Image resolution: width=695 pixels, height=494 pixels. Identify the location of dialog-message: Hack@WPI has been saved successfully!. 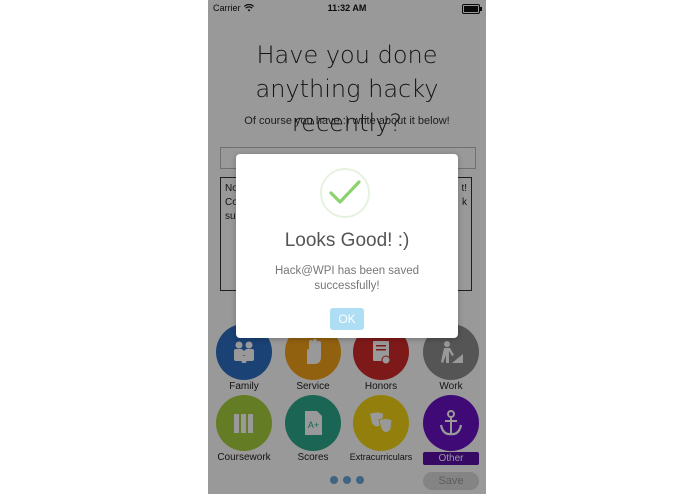
(347, 278).